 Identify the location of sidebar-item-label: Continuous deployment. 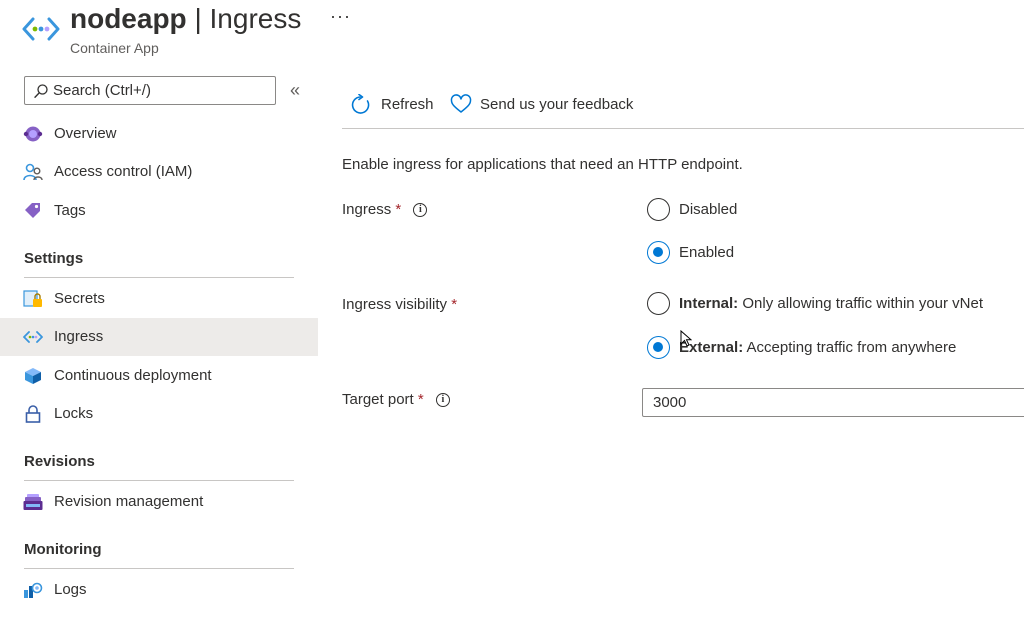
(133, 375).